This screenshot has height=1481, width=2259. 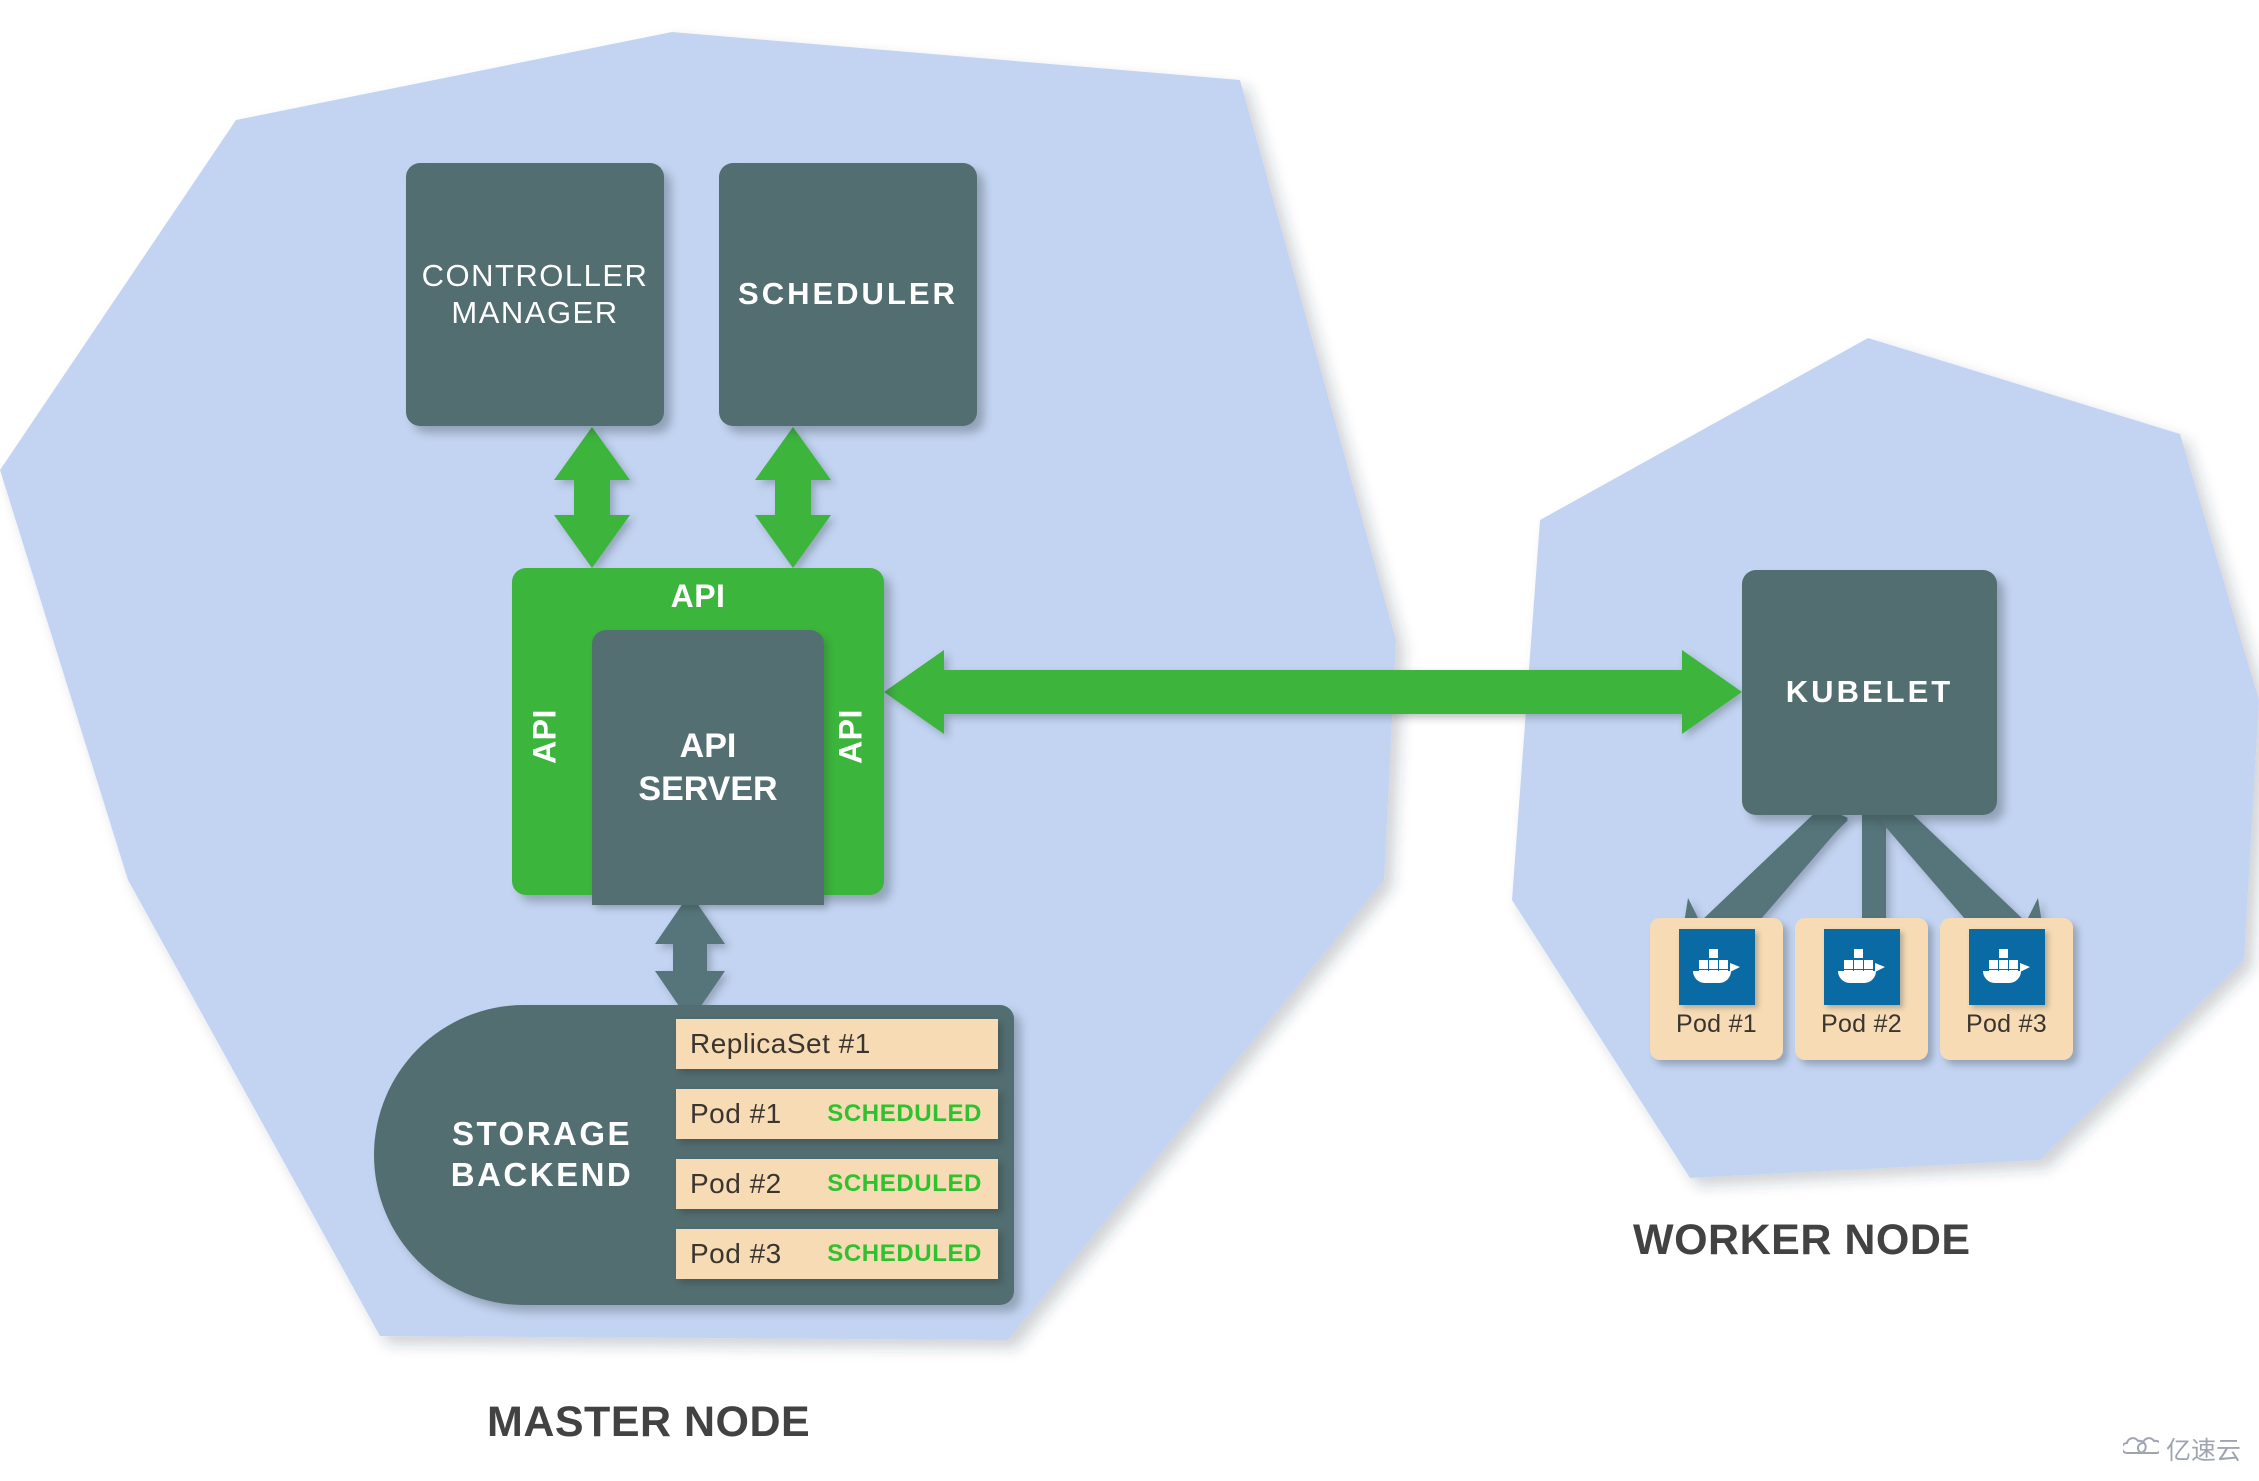 I want to click on record-name: ReplicaSet #1, so click(x=780, y=1043).